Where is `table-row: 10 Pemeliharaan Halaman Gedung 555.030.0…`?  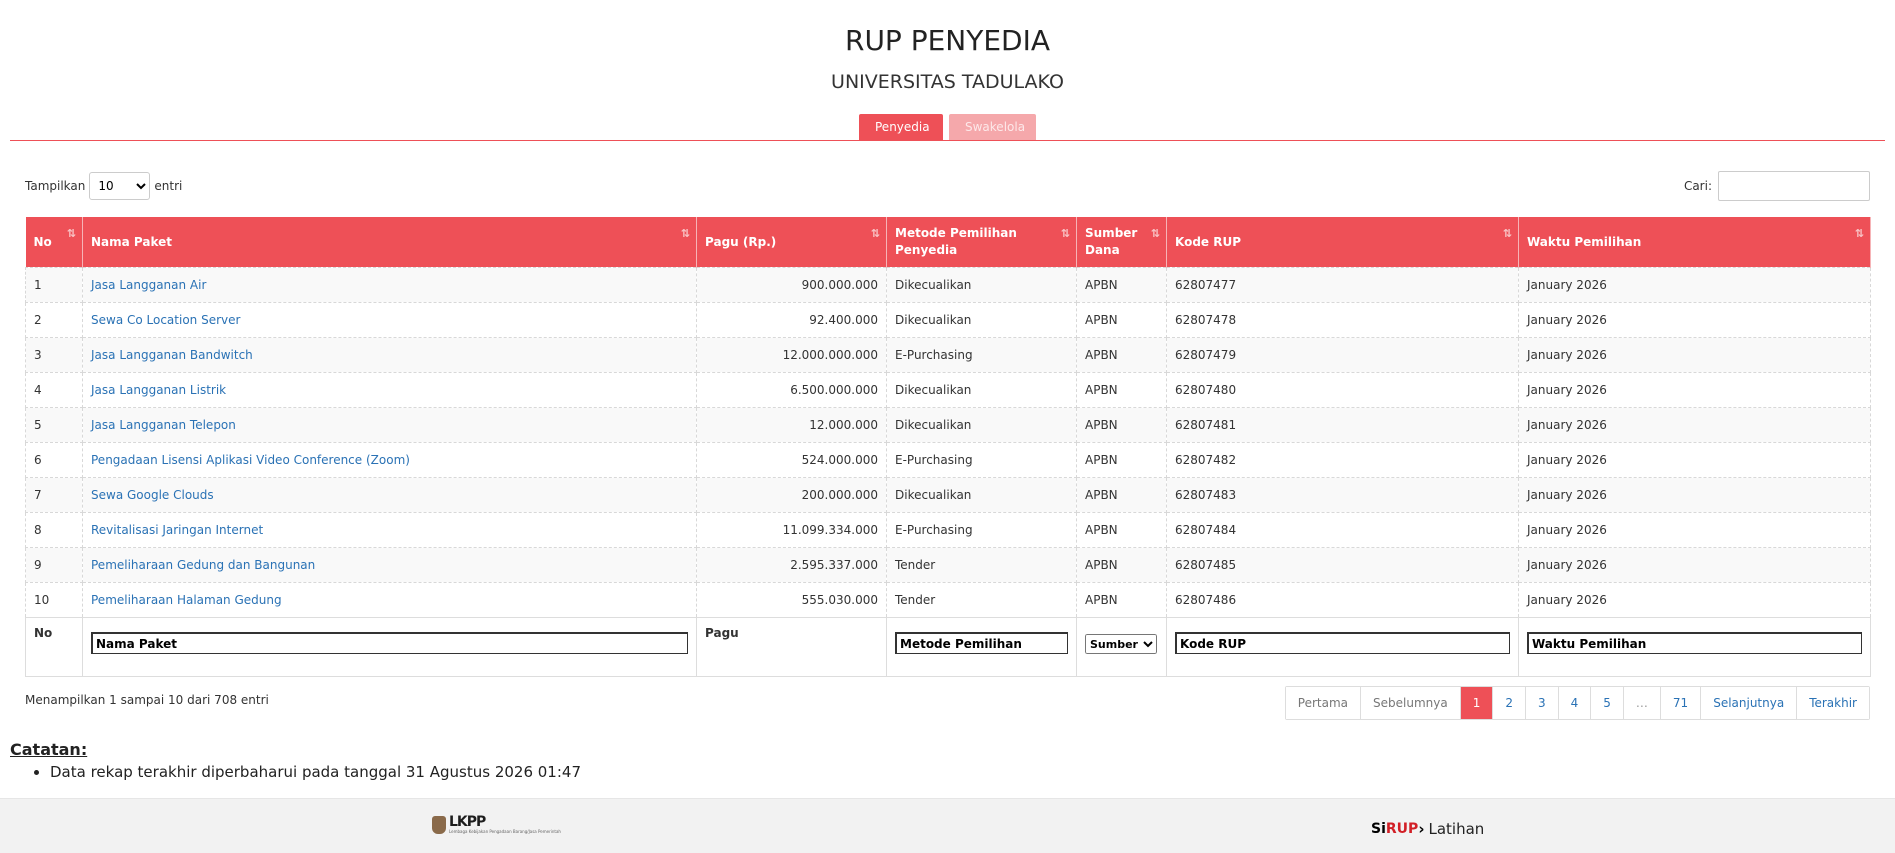 table-row: 10 Pemeliharaan Halaman Gedung 555.030.0… is located at coordinates (948, 600).